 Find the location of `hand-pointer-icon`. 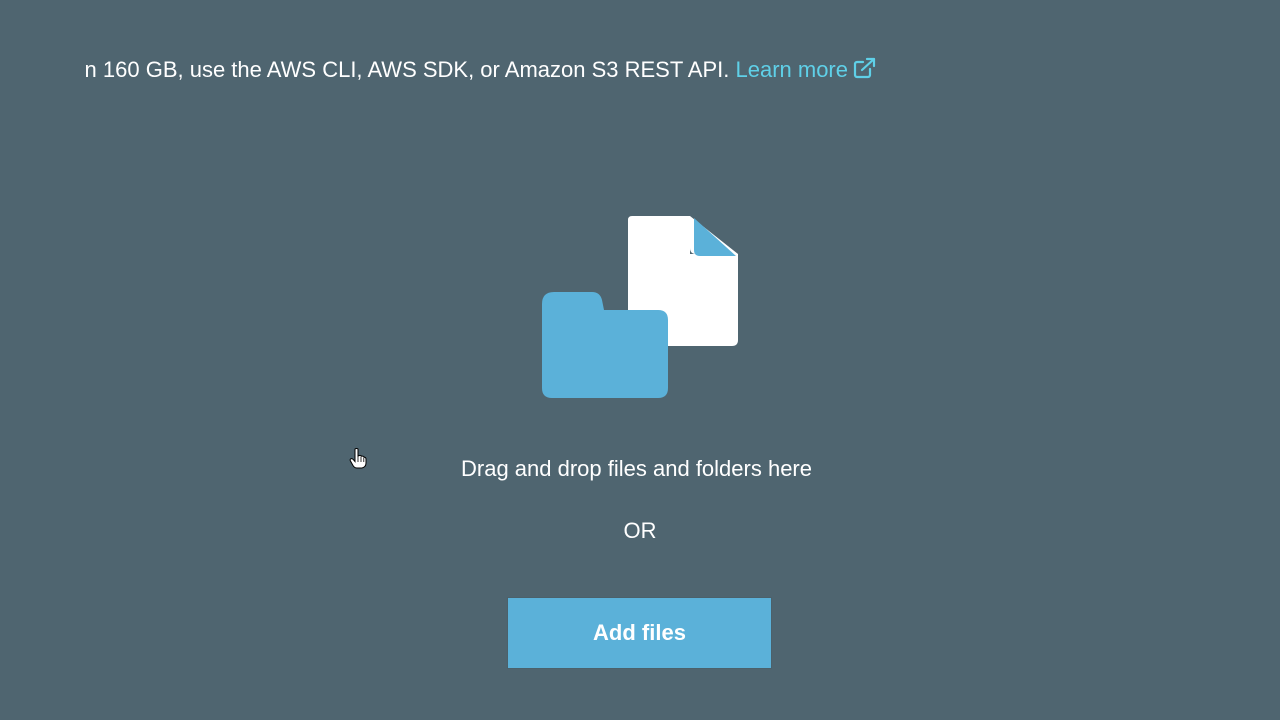

hand-pointer-icon is located at coordinates (358, 458).